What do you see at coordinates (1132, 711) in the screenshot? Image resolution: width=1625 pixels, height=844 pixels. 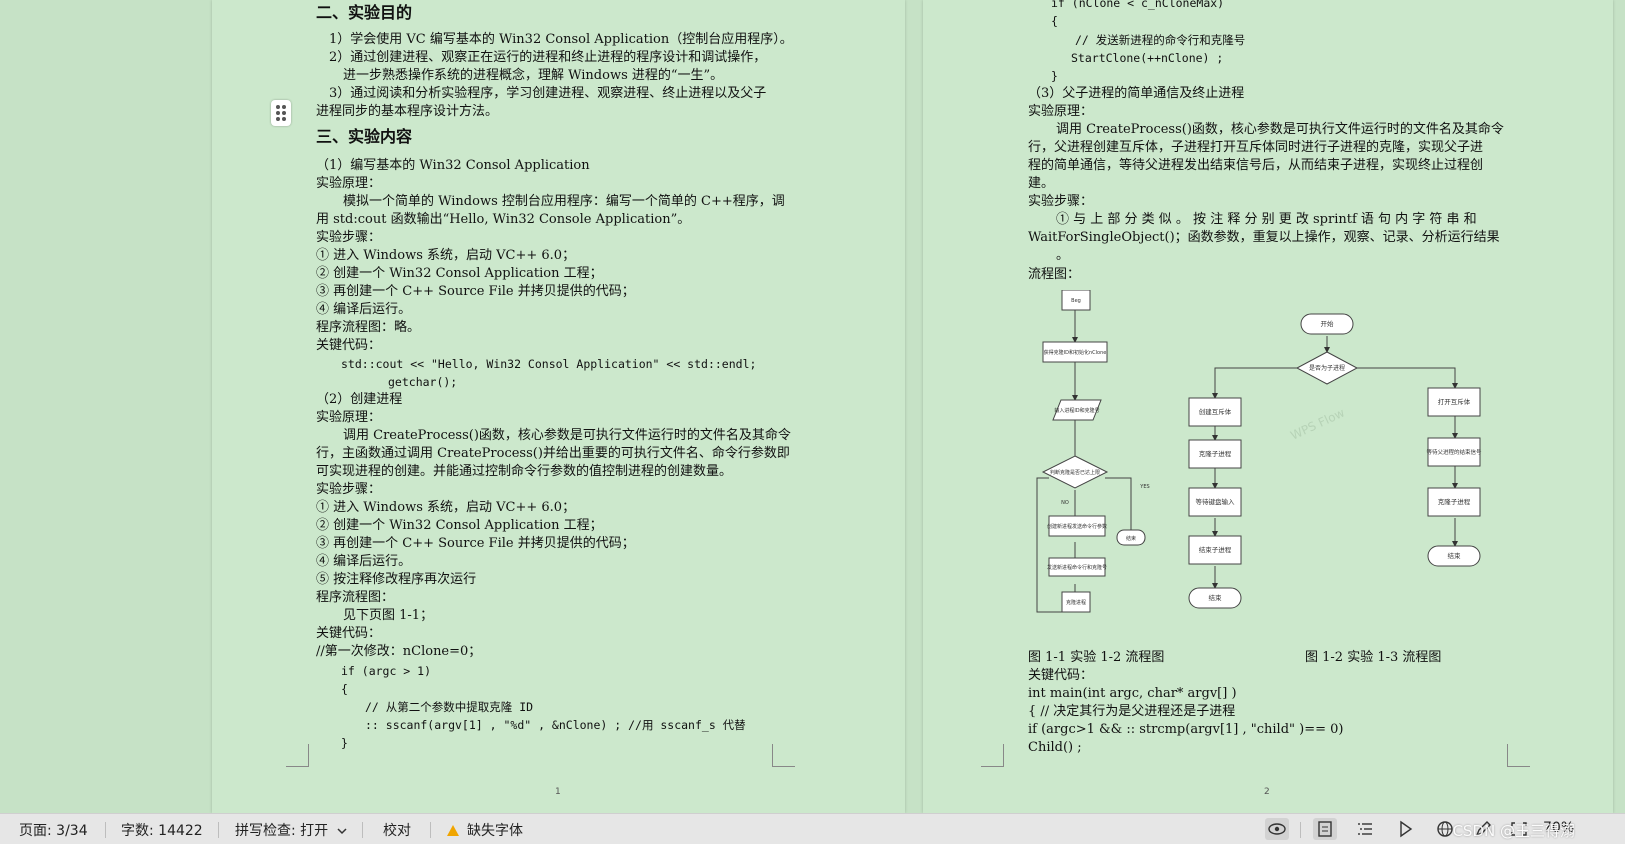 I see `code-line: { // 决定其行为是父进程还是子进程` at bounding box center [1132, 711].